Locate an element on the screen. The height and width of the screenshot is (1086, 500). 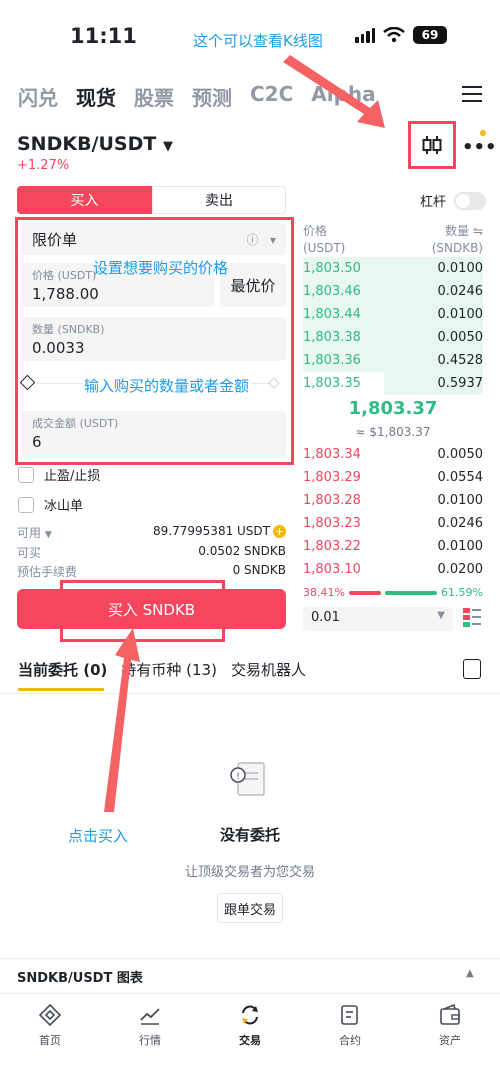
arrow-to-buy-button is located at coordinates (122, 720).